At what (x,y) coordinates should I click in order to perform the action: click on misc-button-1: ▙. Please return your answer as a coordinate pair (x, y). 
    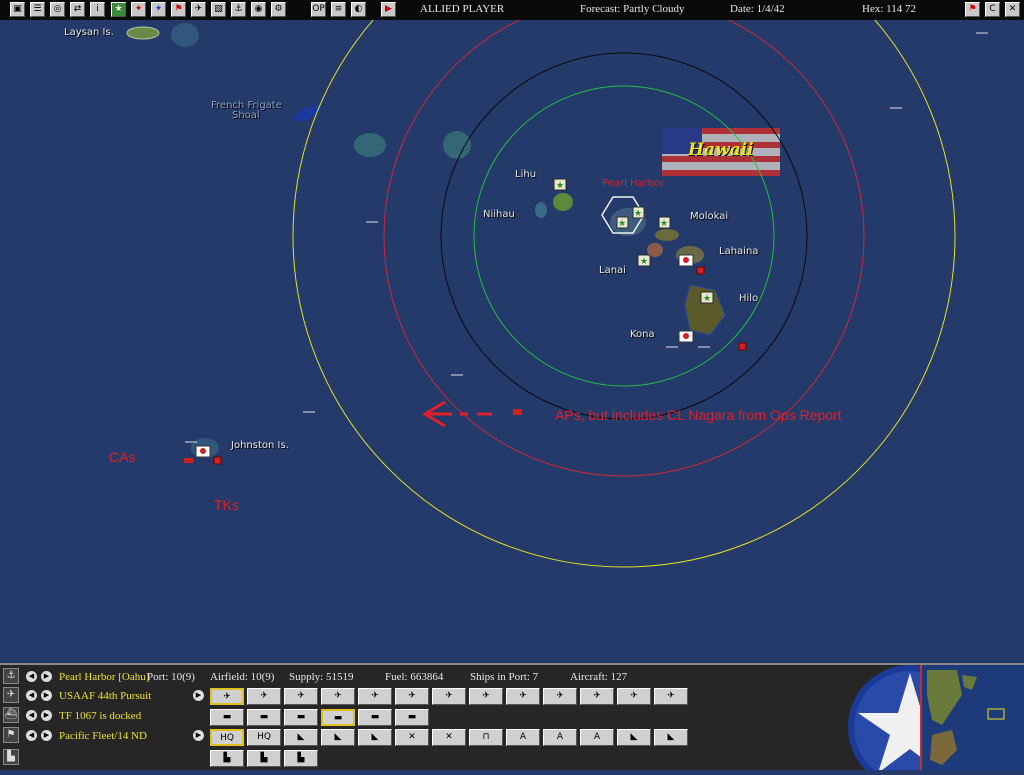
    Looking at the image, I should click on (227, 758).